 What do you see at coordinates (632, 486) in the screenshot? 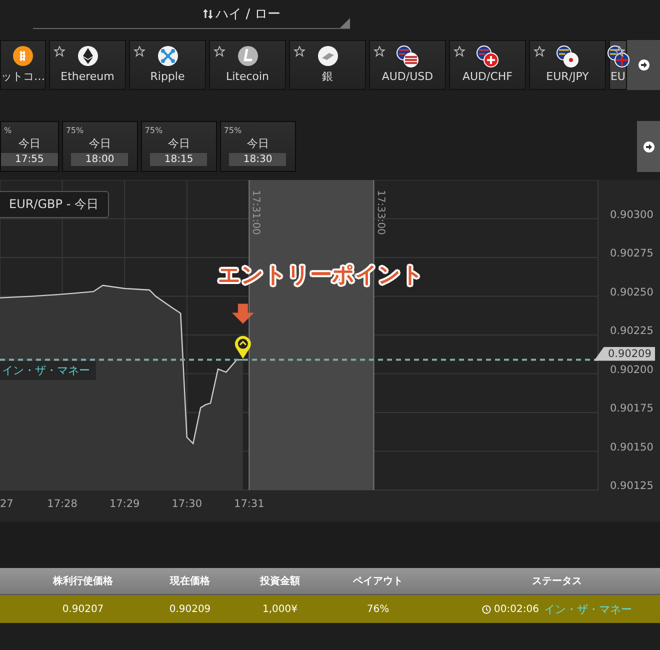
I see `y-axis-label: 0.90125` at bounding box center [632, 486].